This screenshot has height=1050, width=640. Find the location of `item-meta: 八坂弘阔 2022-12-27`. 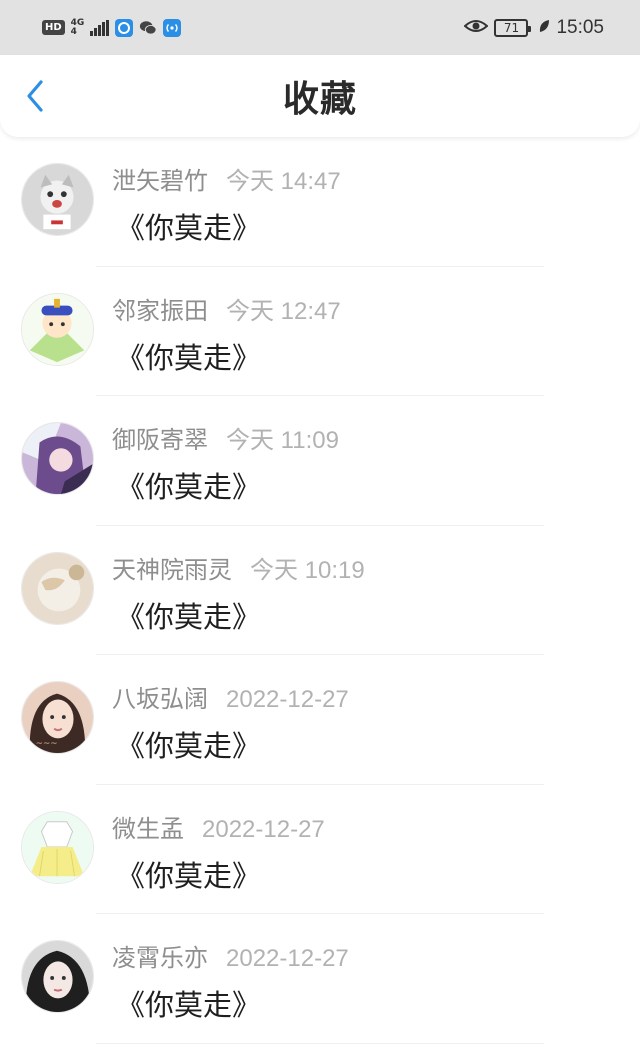

item-meta: 八坂弘阔 2022-12-27 is located at coordinates (230, 696).